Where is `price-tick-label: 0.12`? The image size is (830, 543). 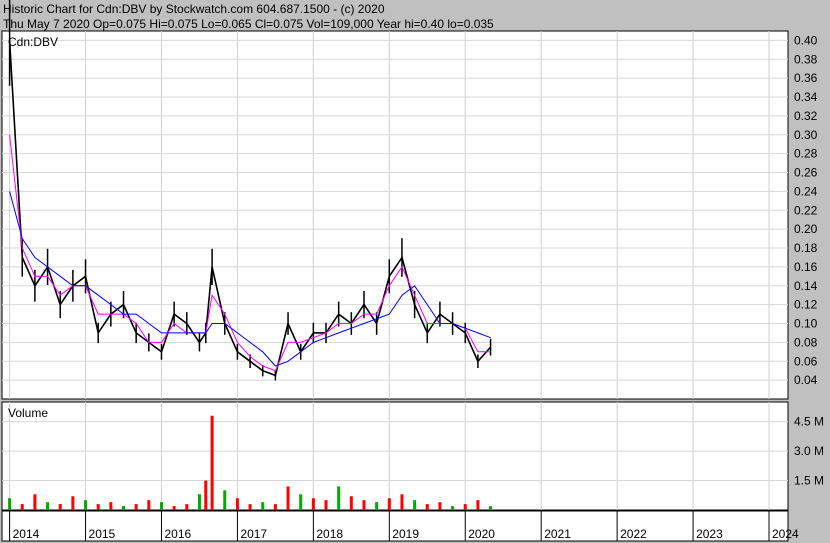
price-tick-label: 0.12 is located at coordinates (806, 305).